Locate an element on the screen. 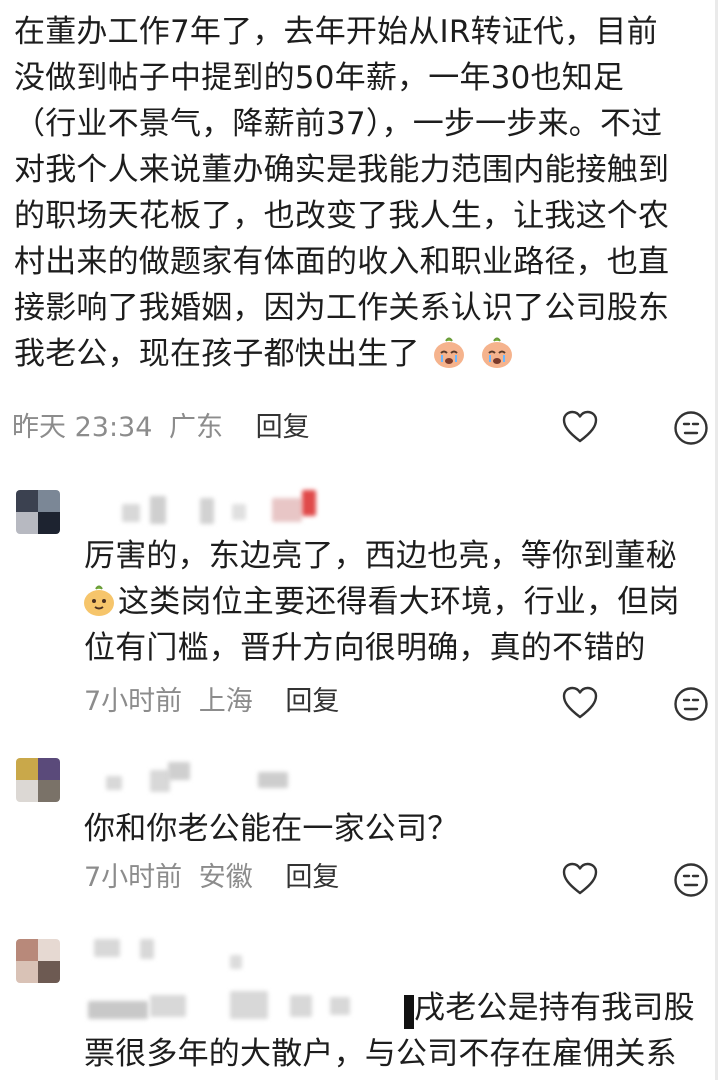 This screenshot has height=1080, width=718. comment-3-text: 你和你老公能在一家公司？ is located at coordinates (271, 829).